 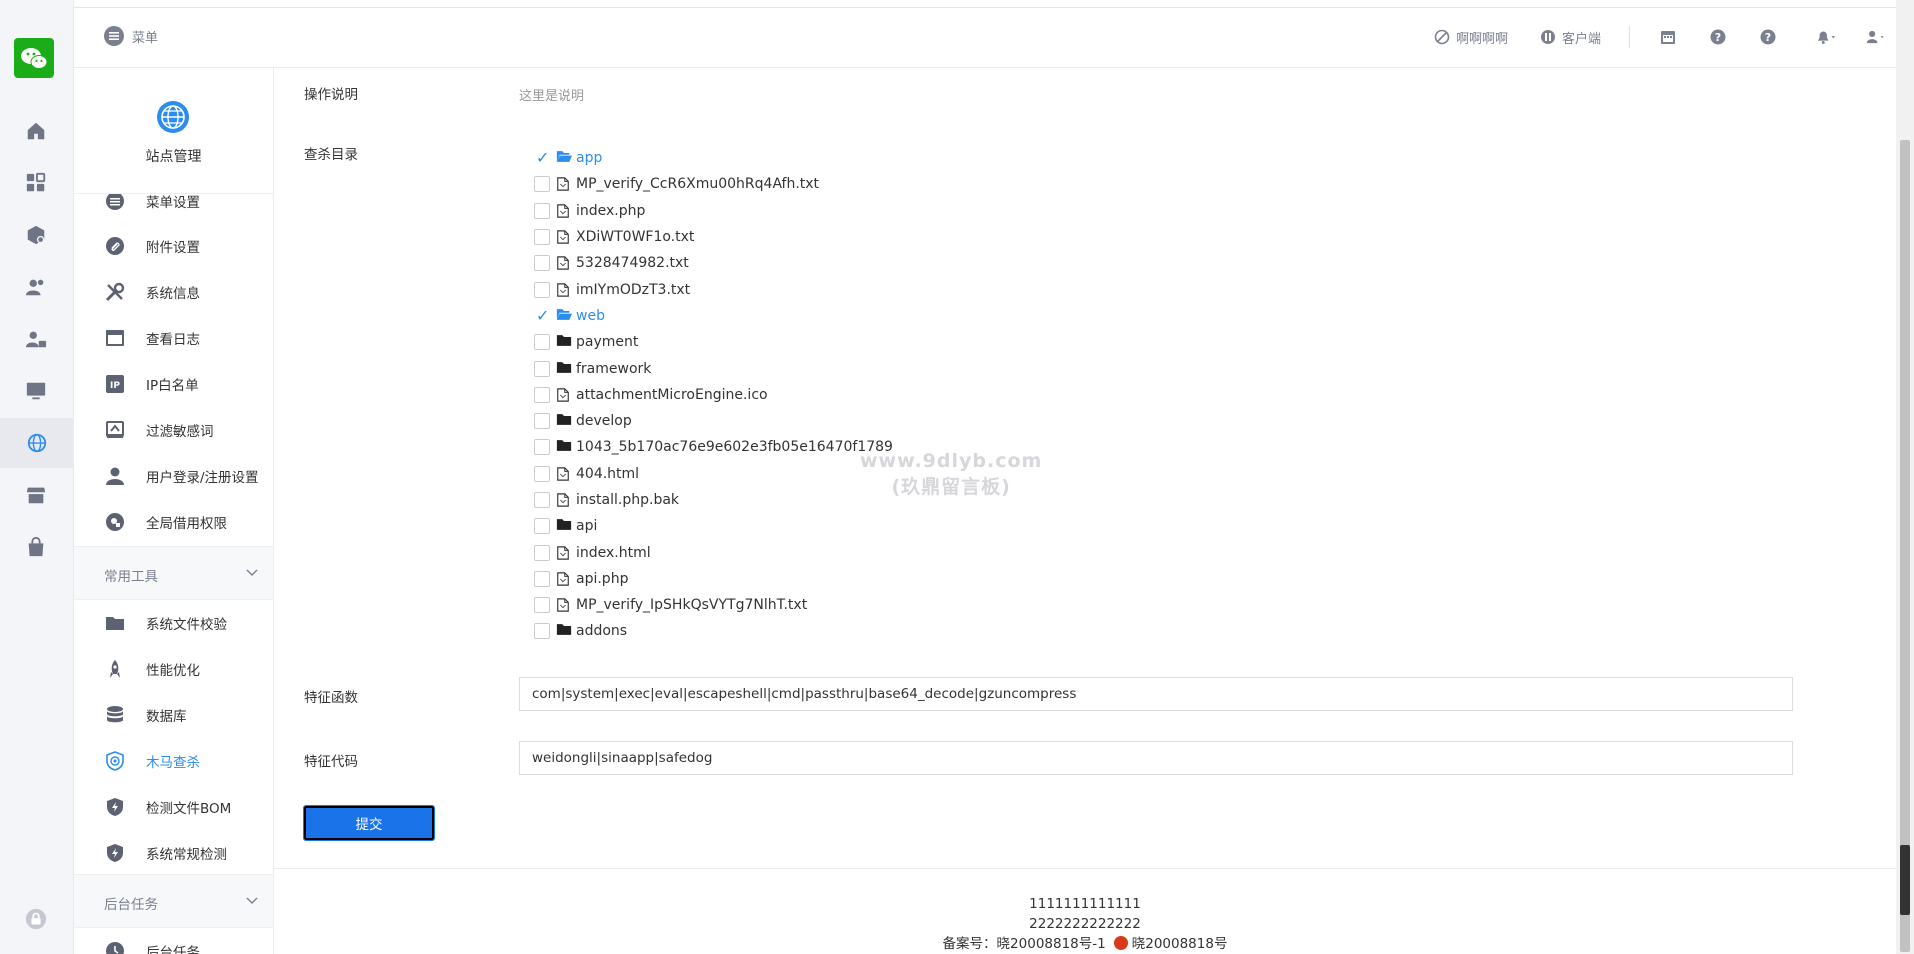 What do you see at coordinates (713, 158) in the screenshot?
I see `tree-item: app` at bounding box center [713, 158].